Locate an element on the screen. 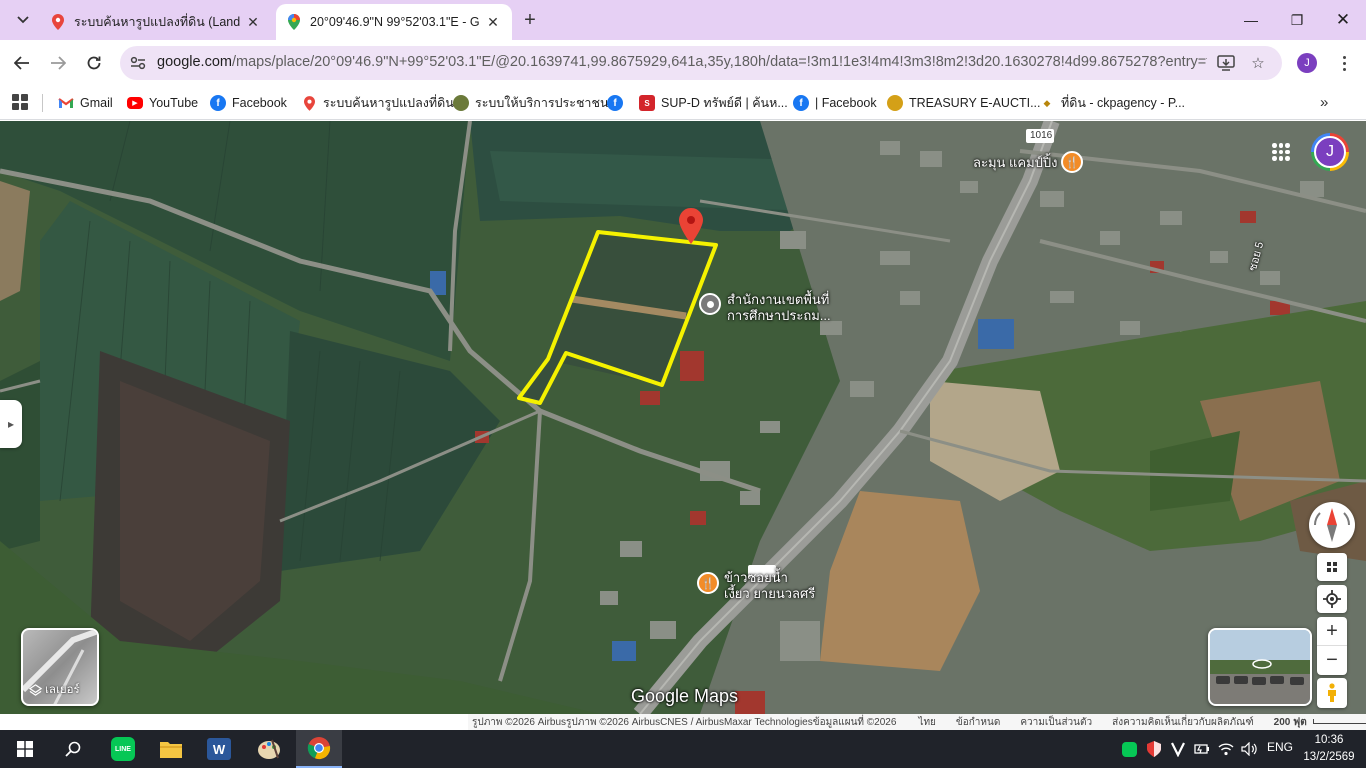  poi-label-restaurant-2-line1: ข้าวซอยน้ำ is located at coordinates (756, 577).